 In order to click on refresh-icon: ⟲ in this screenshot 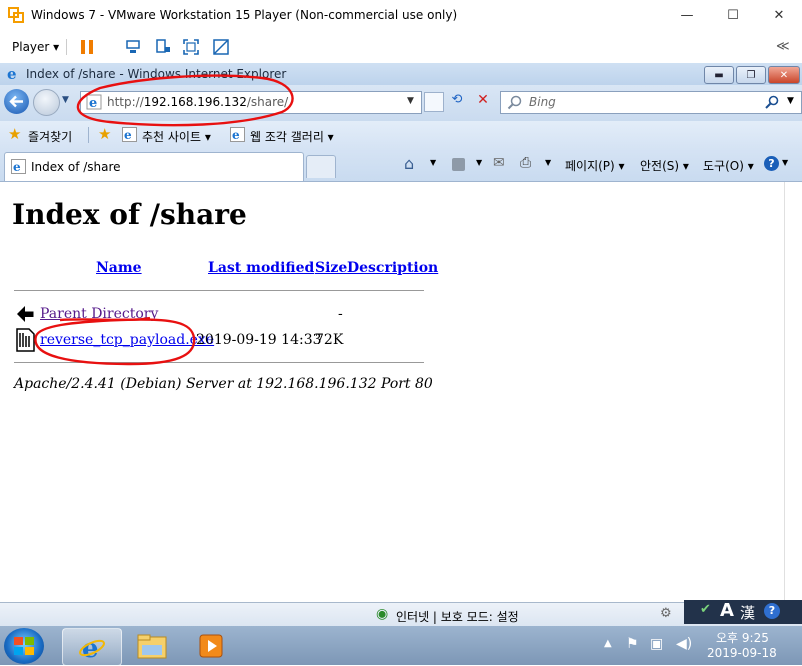, I will do `click(457, 101)`.